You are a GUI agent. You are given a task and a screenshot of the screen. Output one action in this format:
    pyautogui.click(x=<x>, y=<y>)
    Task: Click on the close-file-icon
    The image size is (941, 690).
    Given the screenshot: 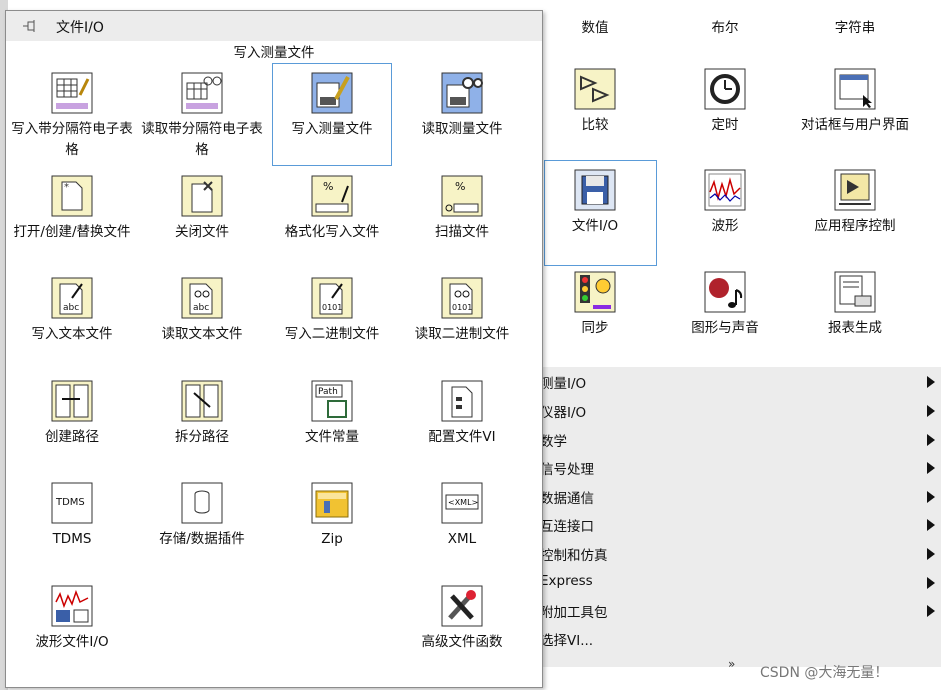 What is the action you would take?
    pyautogui.click(x=202, y=196)
    